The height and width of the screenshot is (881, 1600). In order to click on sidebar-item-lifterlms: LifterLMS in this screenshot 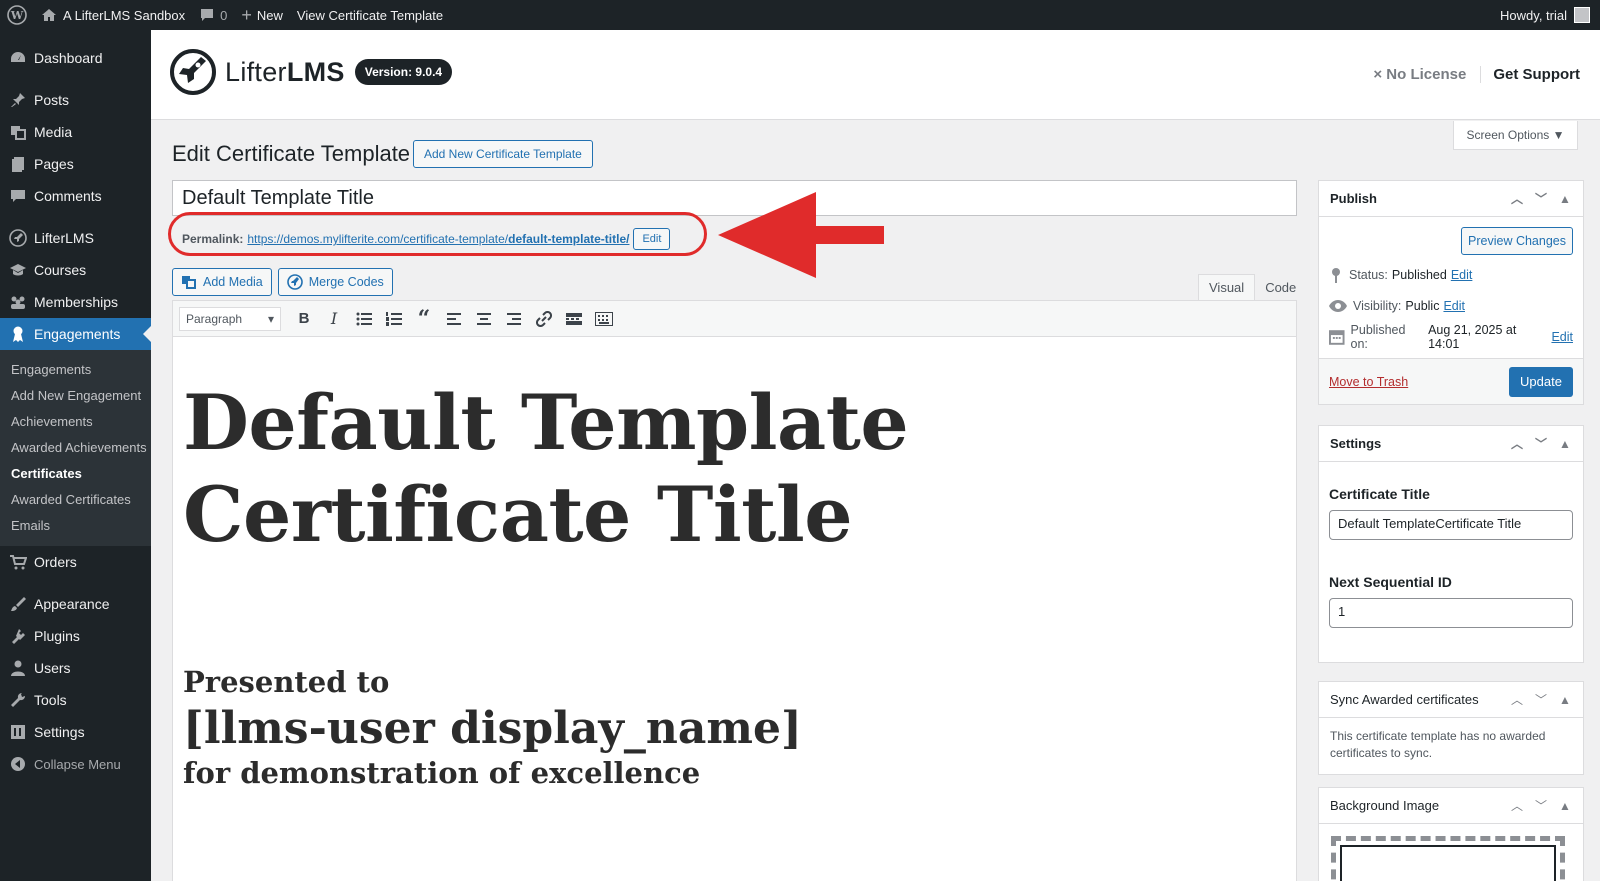, I will do `click(75, 238)`.